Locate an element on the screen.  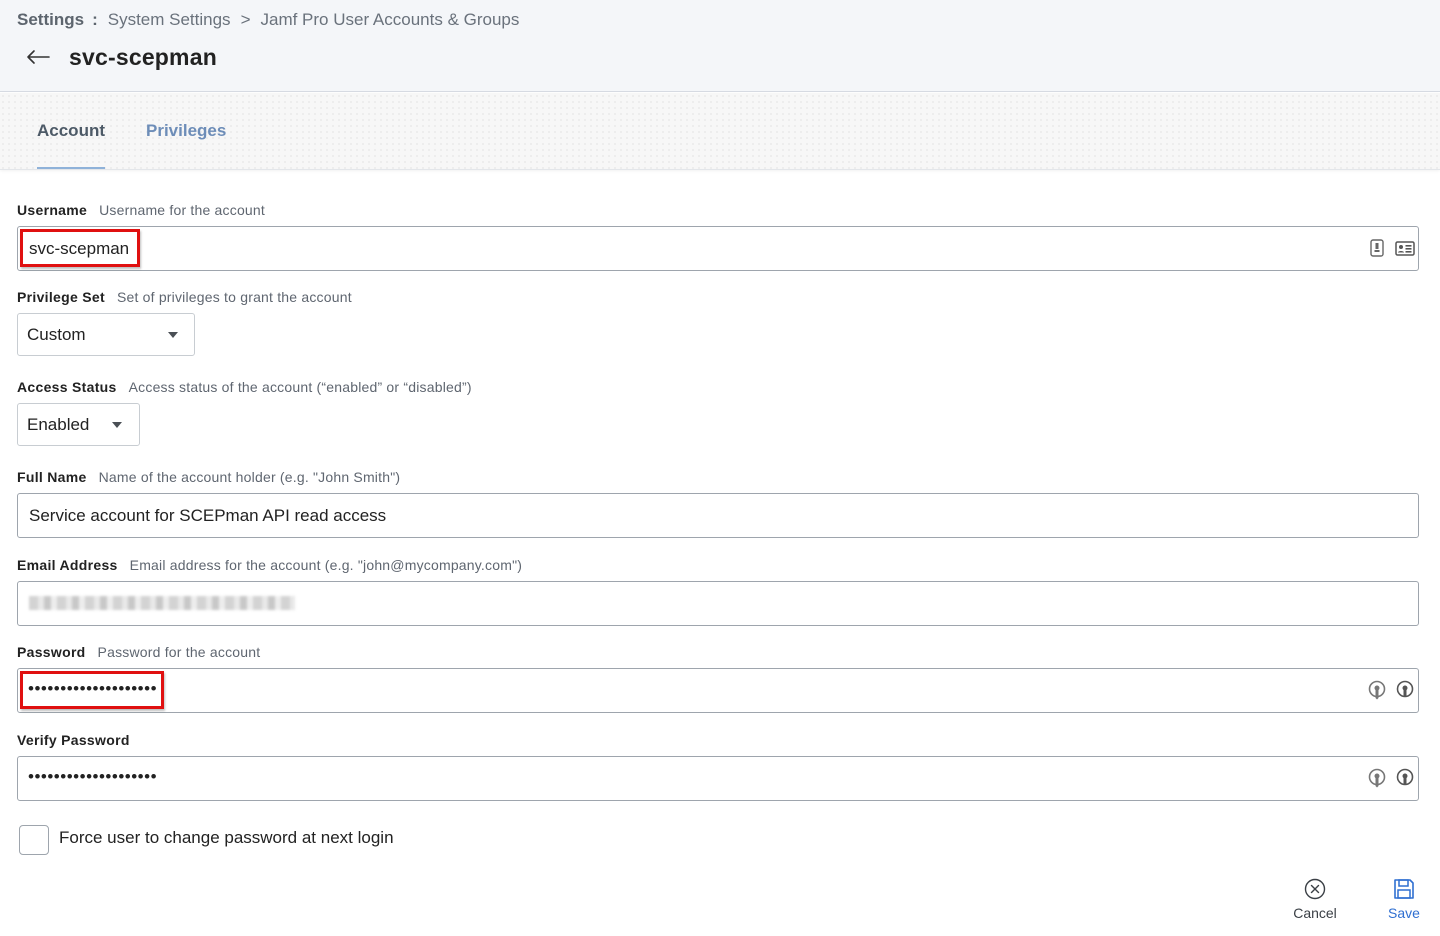
tab-account: Account is located at coordinates (71, 145).